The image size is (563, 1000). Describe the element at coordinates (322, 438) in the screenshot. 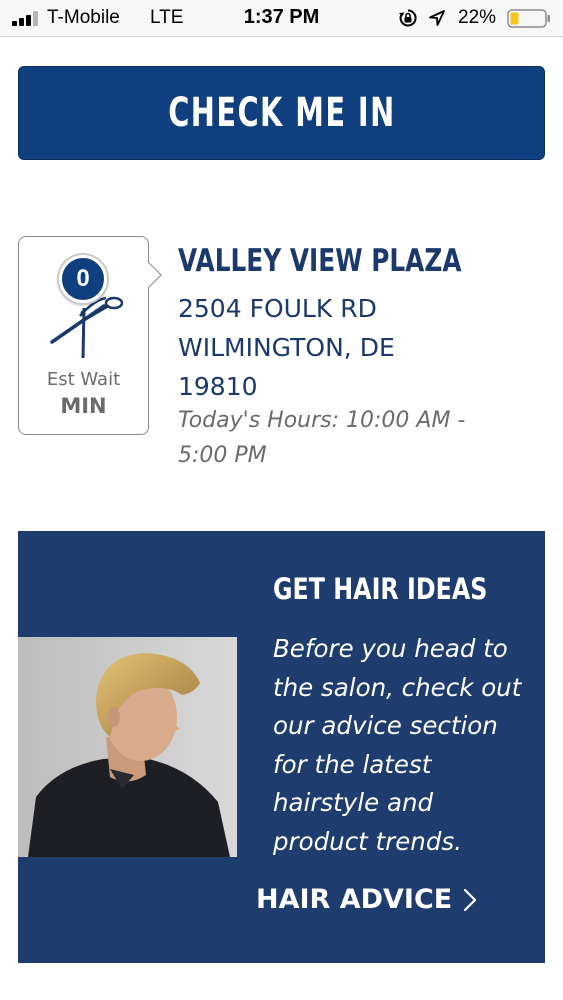

I see `todays-hours: Today's Hours: 10:00 AM - 5:00 PM` at that location.